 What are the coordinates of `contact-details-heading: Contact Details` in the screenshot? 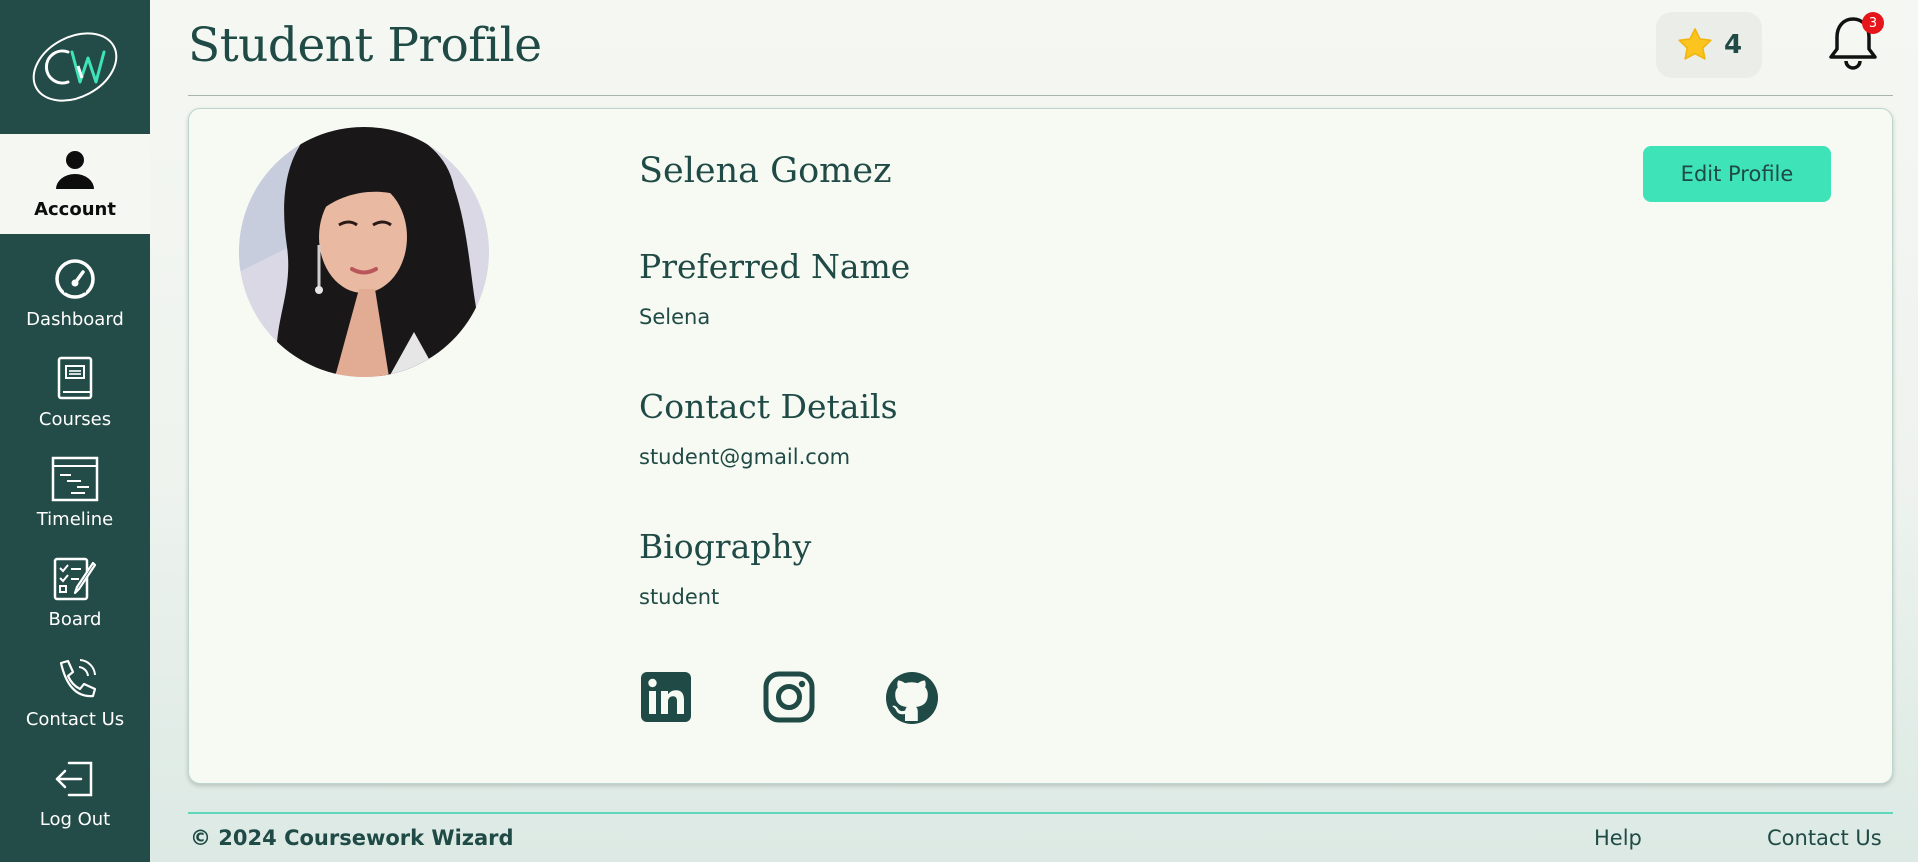 It's located at (768, 406).